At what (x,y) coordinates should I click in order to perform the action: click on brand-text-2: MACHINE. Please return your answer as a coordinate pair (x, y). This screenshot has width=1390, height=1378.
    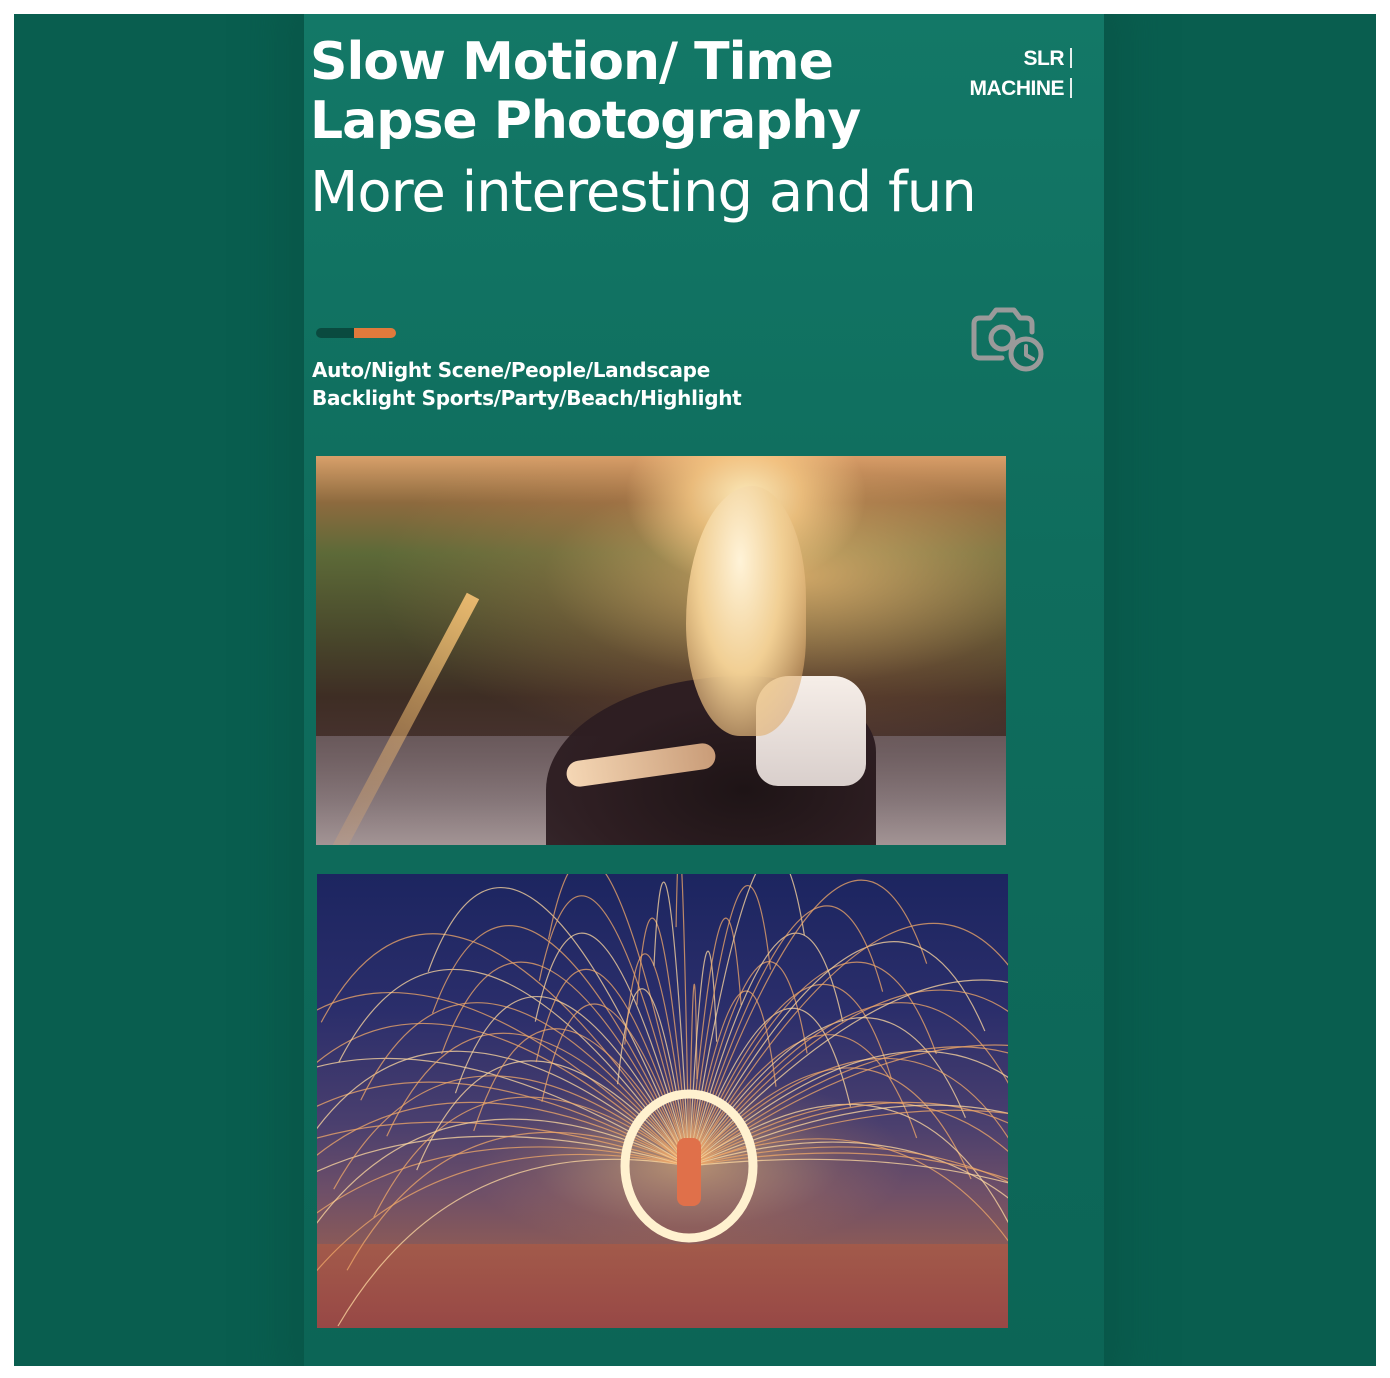
    Looking at the image, I should click on (1017, 88).